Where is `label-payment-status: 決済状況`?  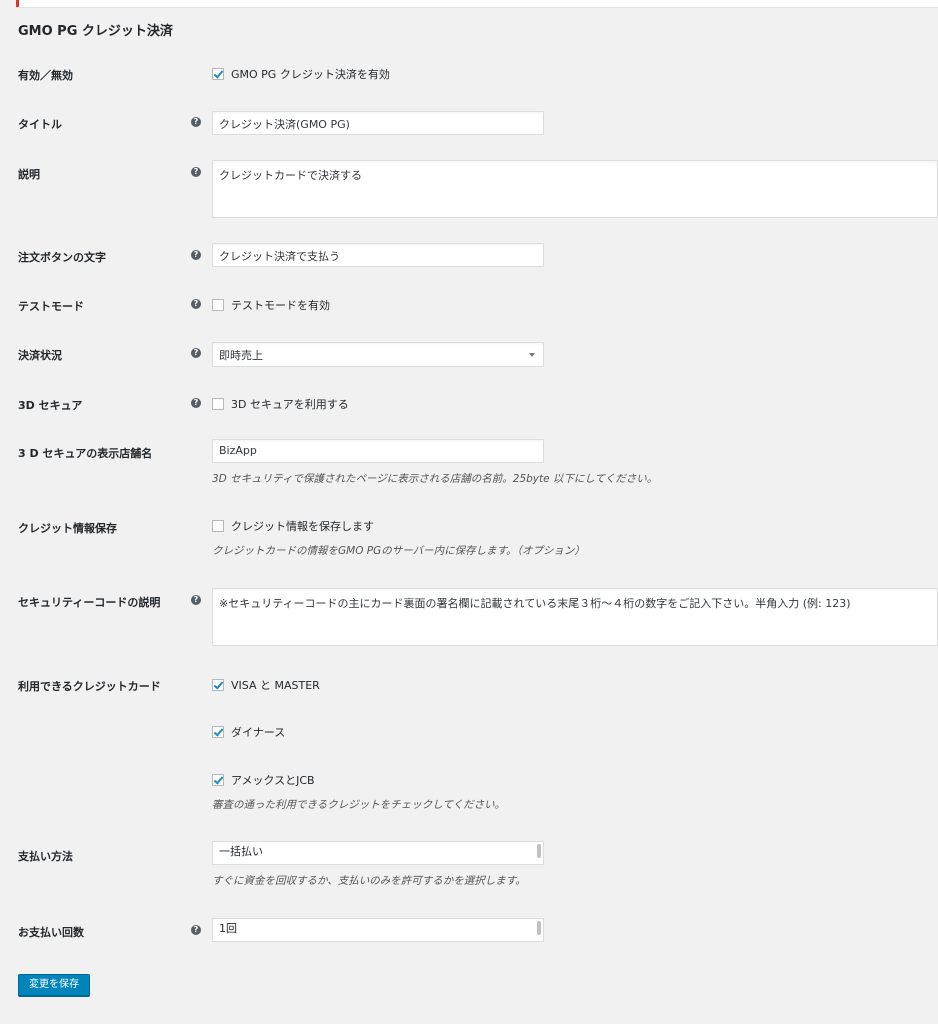 label-payment-status: 決済状況 is located at coordinates (40, 355).